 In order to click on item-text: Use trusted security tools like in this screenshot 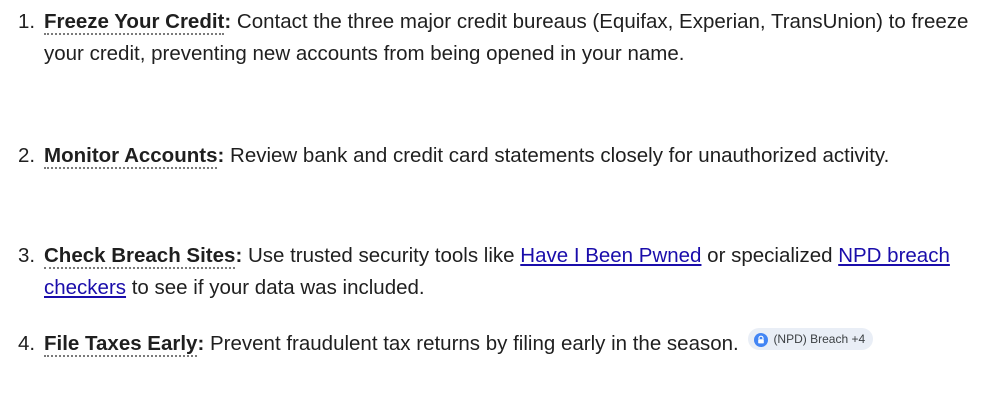, I will do `click(381, 255)`.